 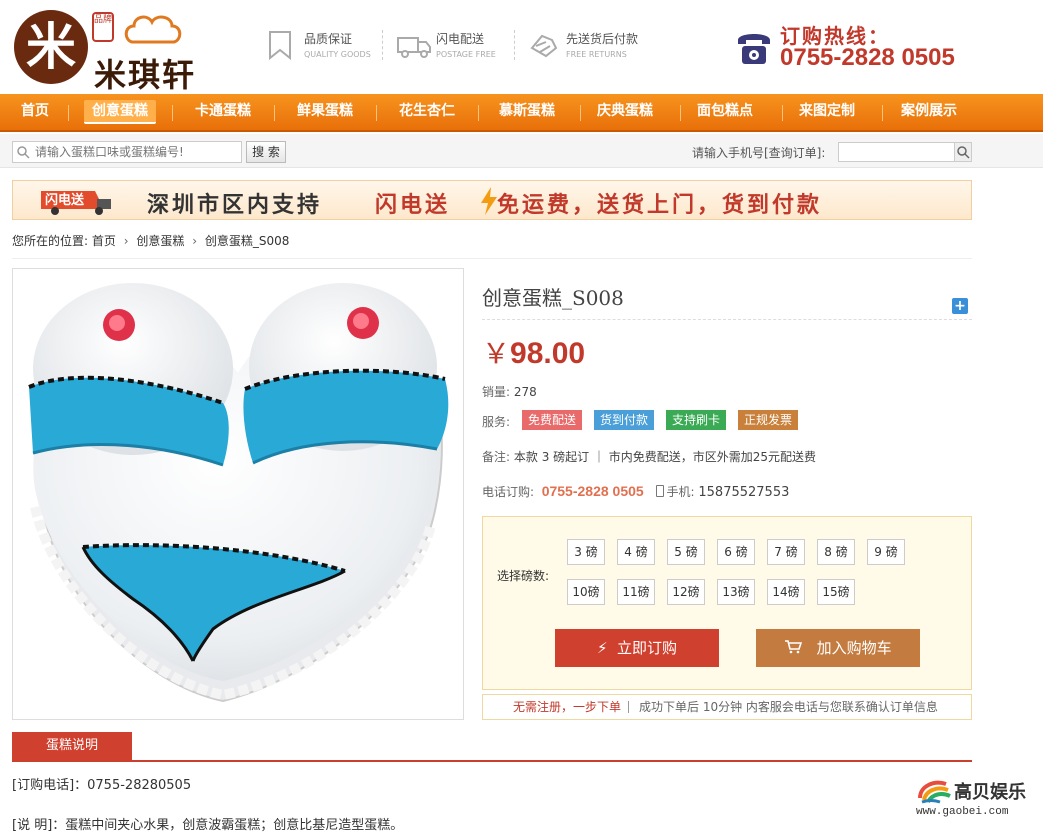 I want to click on nav-item-mousse-cake: 慕斯蛋糕, so click(x=527, y=112).